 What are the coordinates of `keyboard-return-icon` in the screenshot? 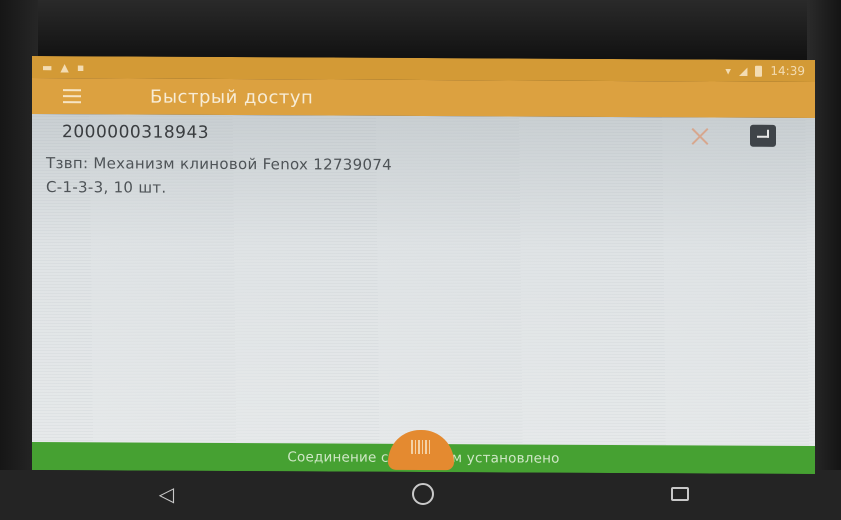 It's located at (763, 135).